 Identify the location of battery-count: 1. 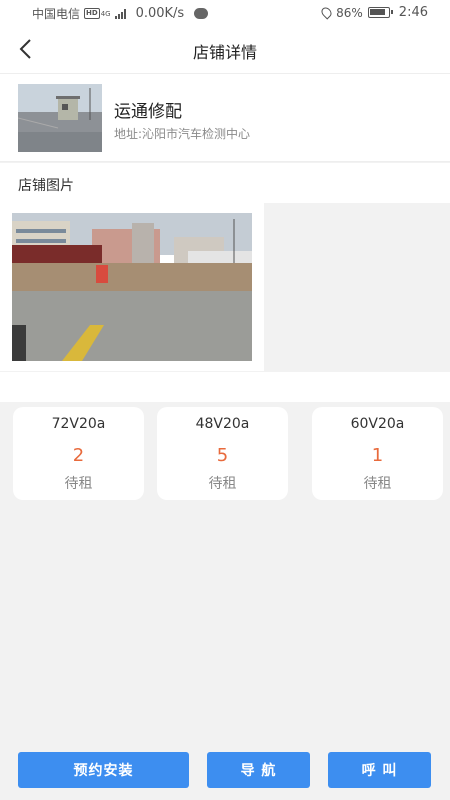
(377, 455).